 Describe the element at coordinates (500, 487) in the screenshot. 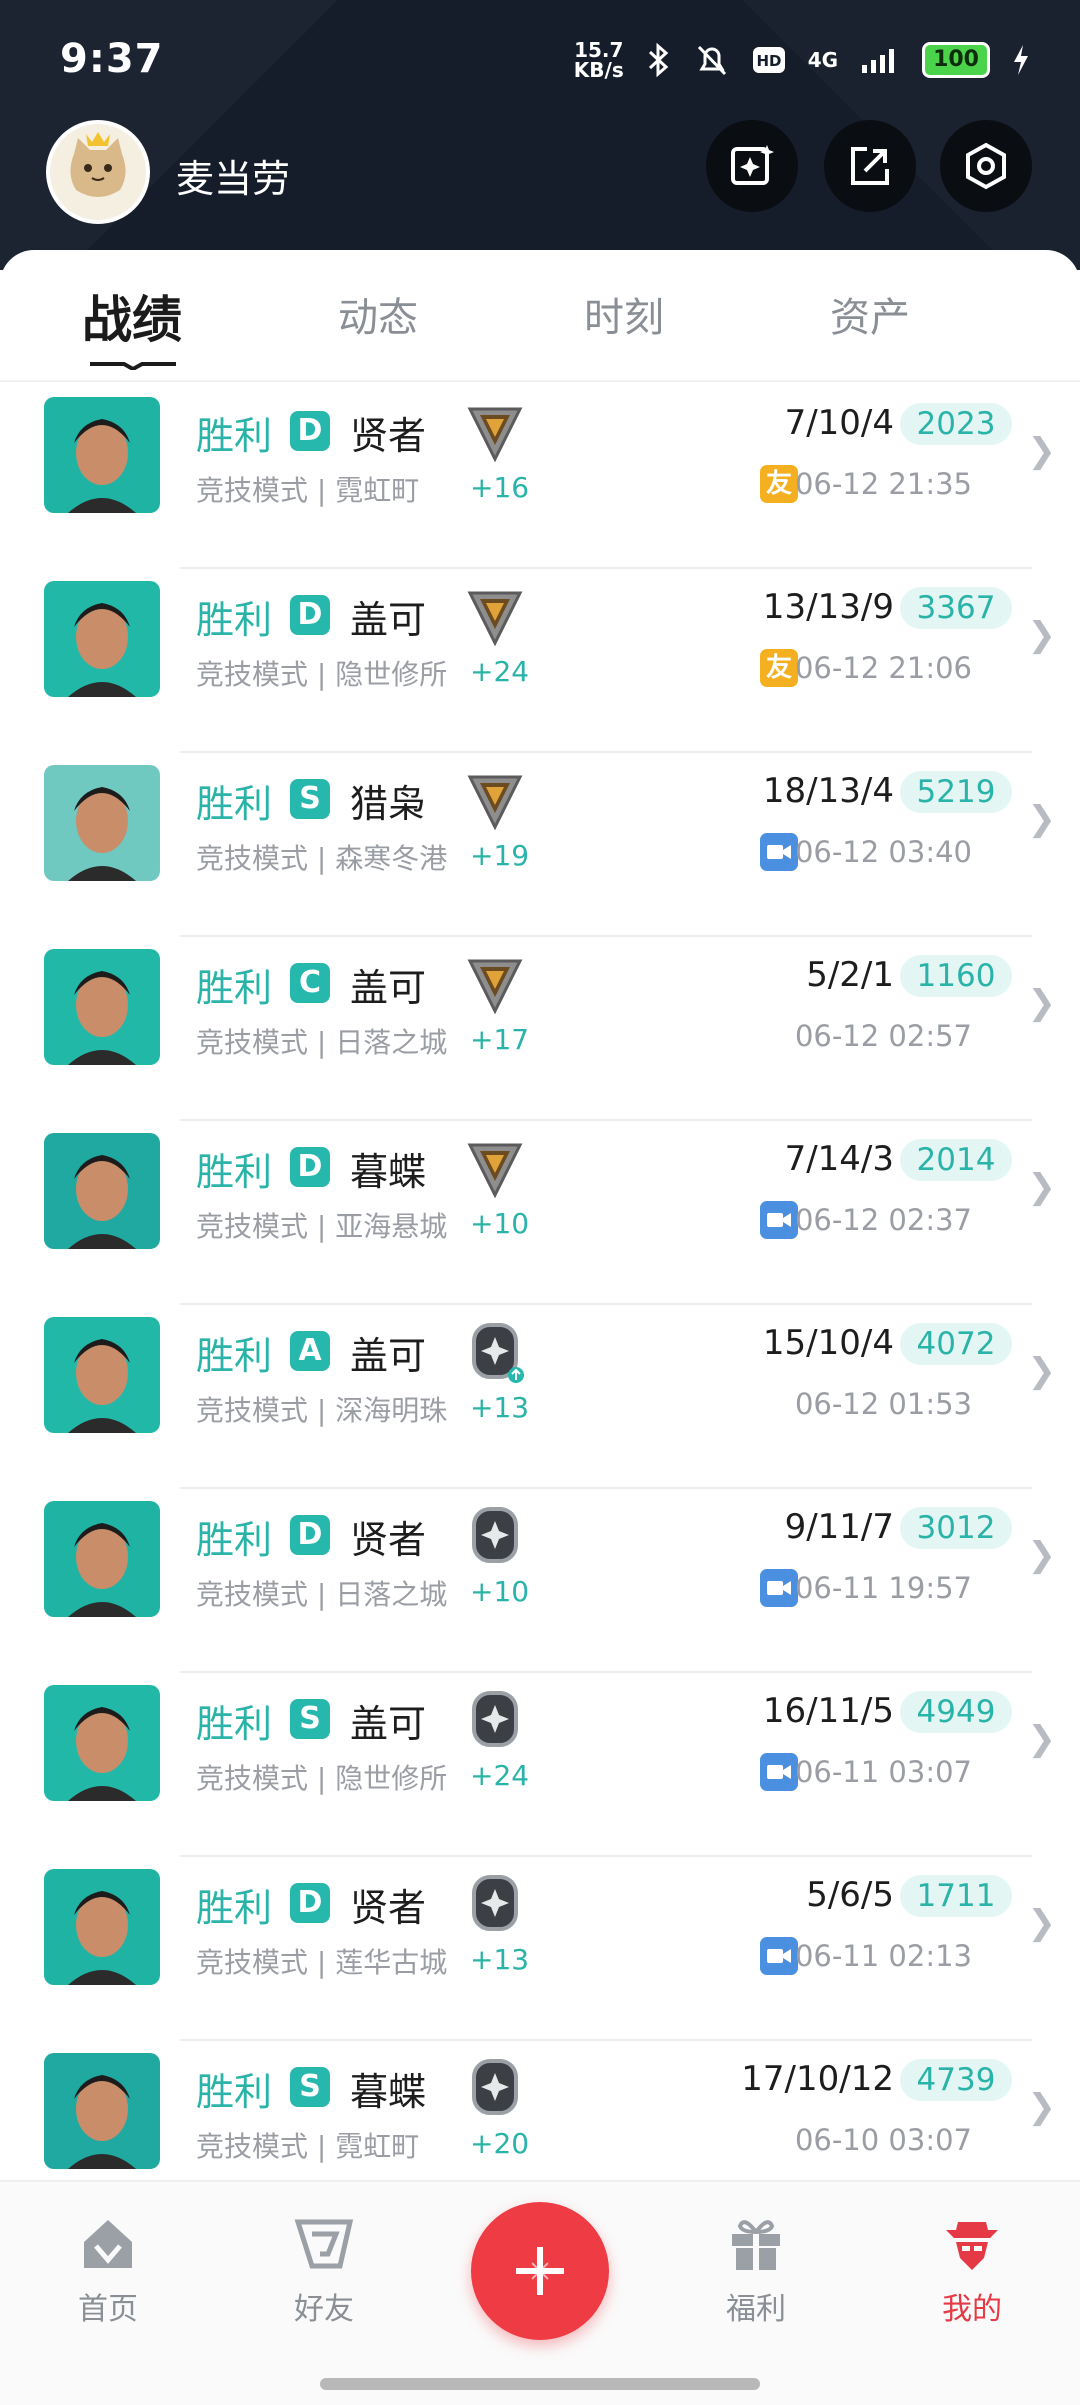

I see `rank-delta: +16` at that location.